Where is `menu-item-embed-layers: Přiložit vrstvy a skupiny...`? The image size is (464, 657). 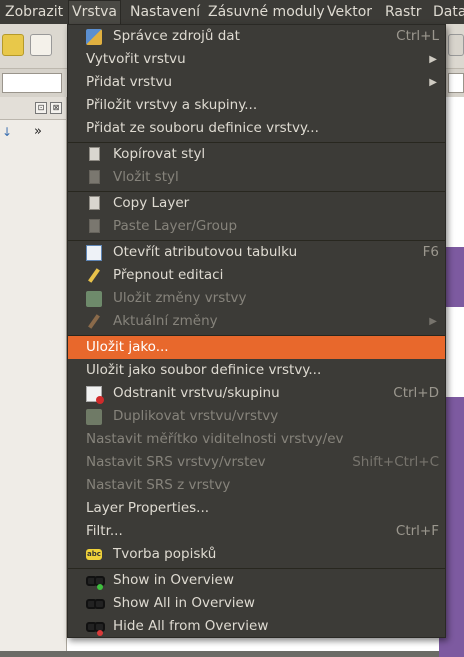 menu-item-embed-layers: Přiložit vrstvy a skupiny... is located at coordinates (256, 105).